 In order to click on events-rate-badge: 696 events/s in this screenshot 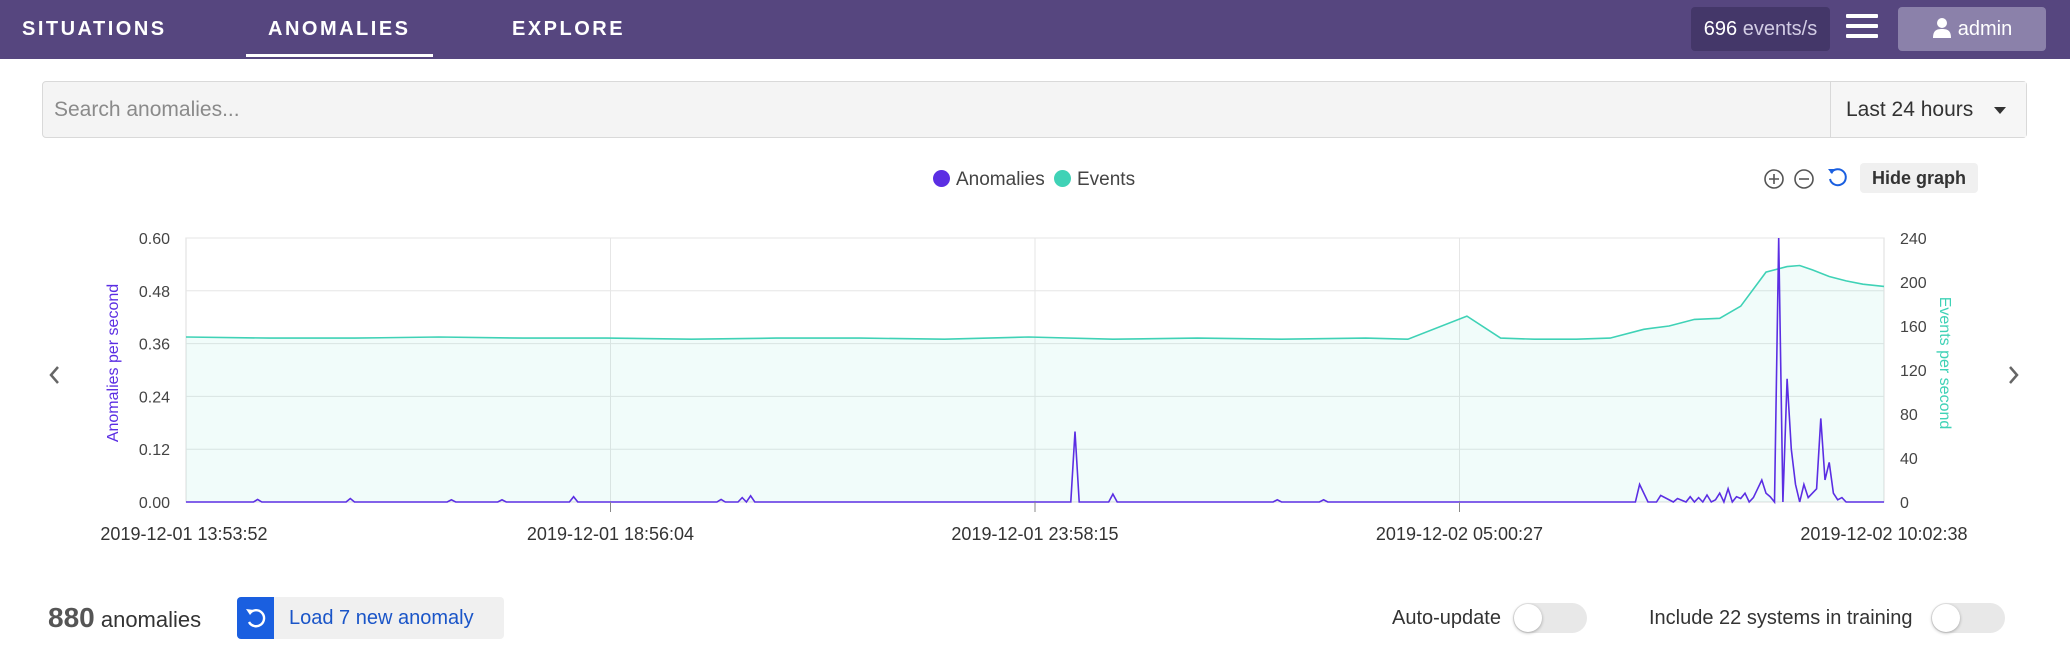, I will do `click(1760, 29)`.